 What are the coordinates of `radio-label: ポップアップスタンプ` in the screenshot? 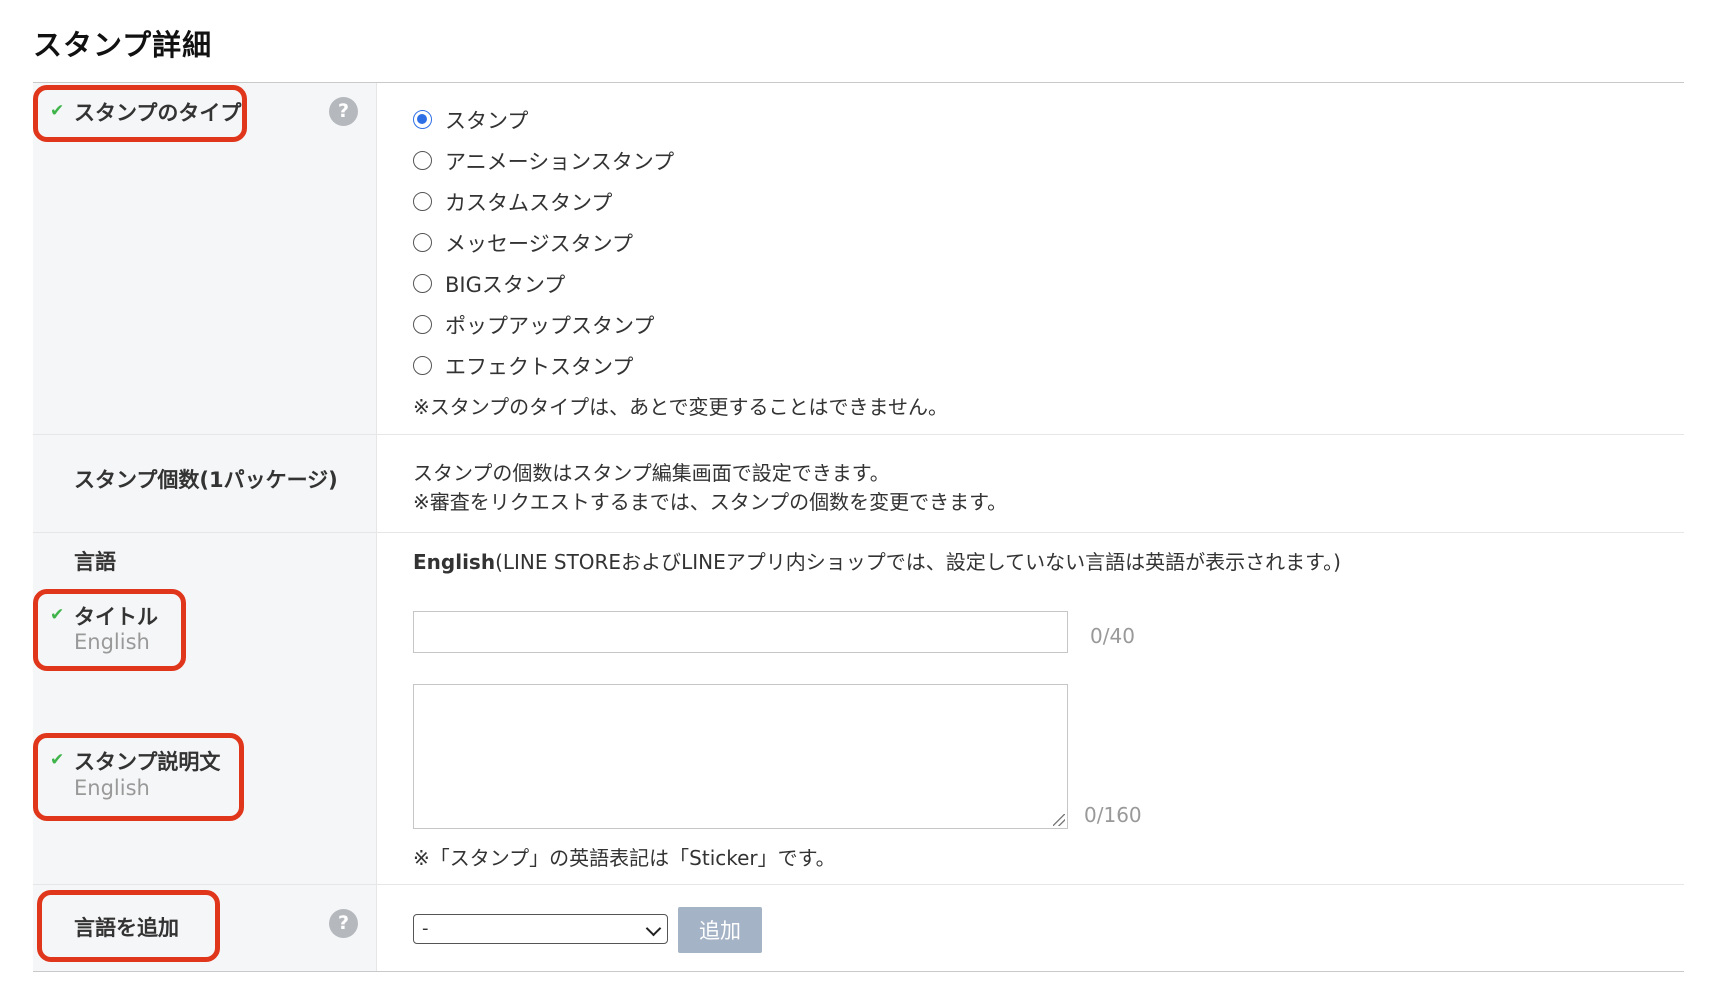 It's located at (550, 325).